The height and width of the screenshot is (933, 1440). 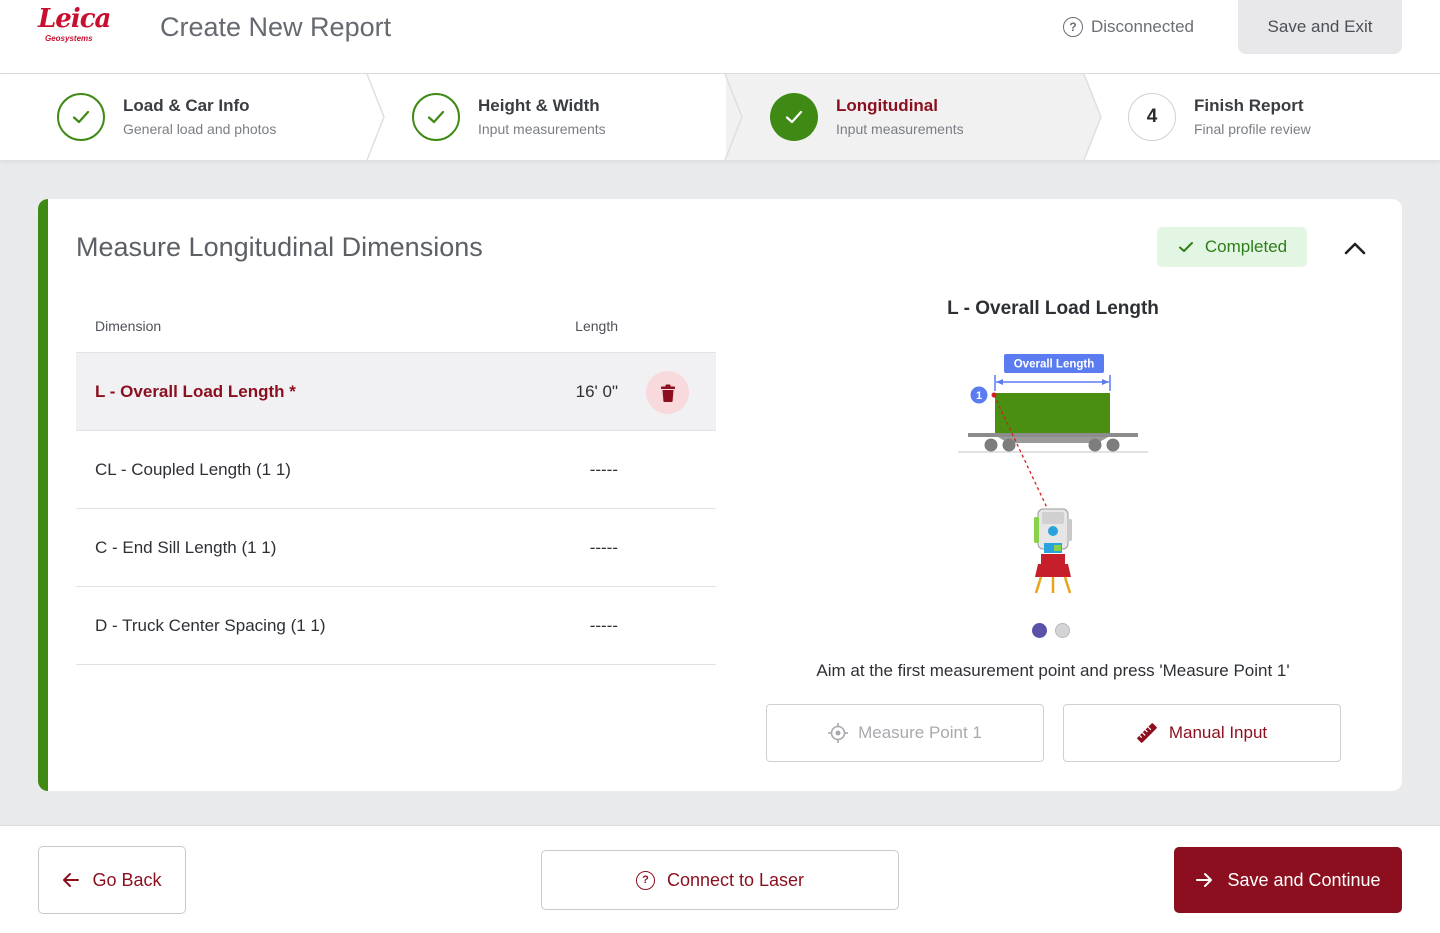 What do you see at coordinates (1062, 630) in the screenshot?
I see `carousel-dot` at bounding box center [1062, 630].